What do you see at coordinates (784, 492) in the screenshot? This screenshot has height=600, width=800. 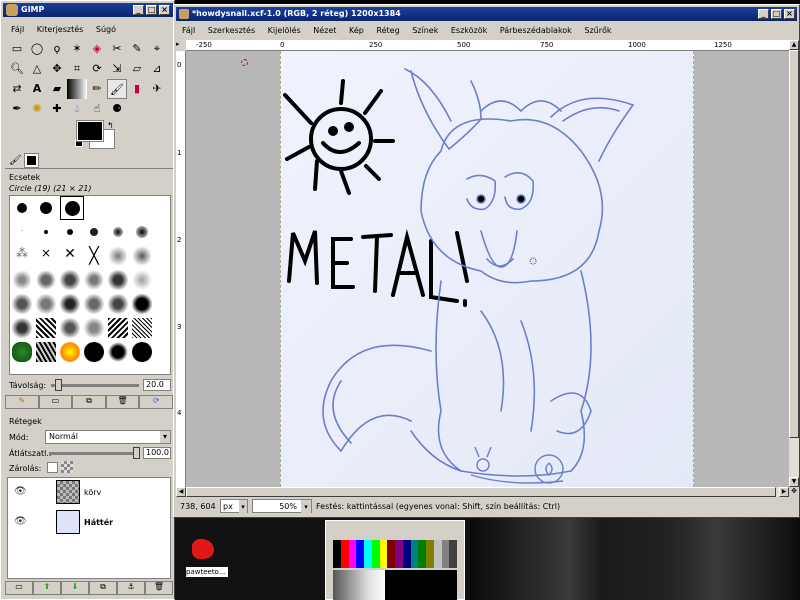 I see `scroll-right-arrow-icon: ▶` at bounding box center [784, 492].